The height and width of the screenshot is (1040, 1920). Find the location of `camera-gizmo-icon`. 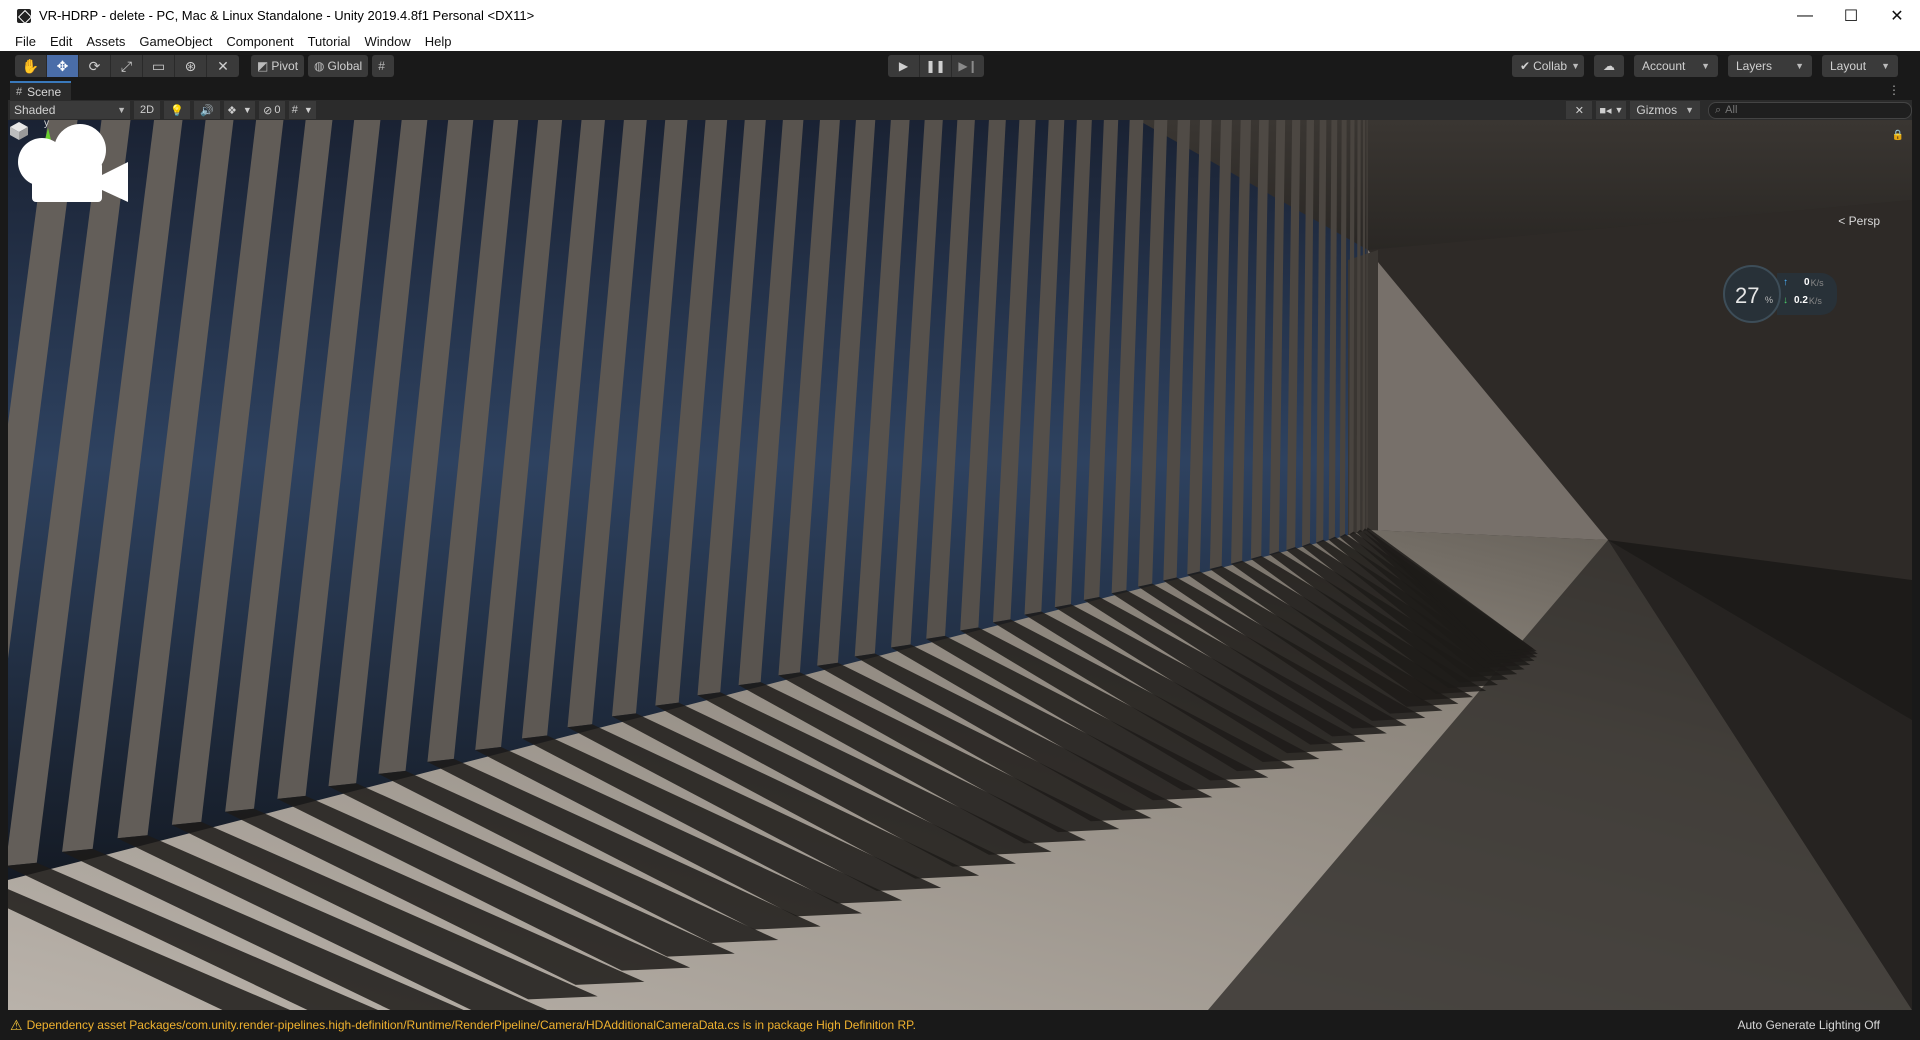

camera-gizmo-icon is located at coordinates (73, 170).